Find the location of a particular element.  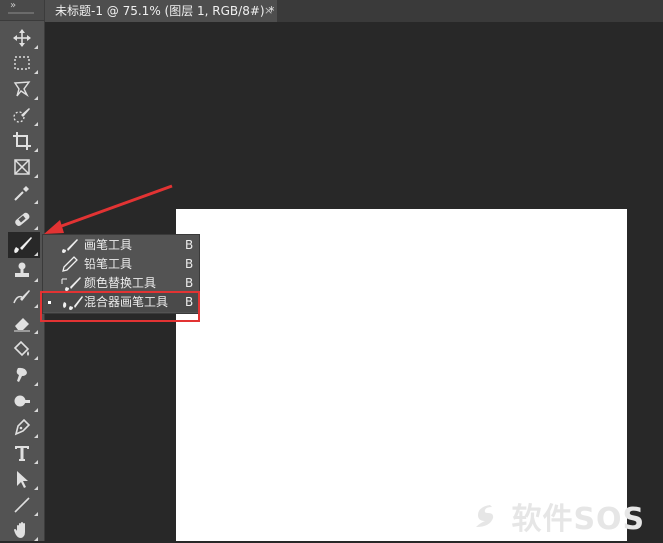

frame-icon is located at coordinates (22, 167).